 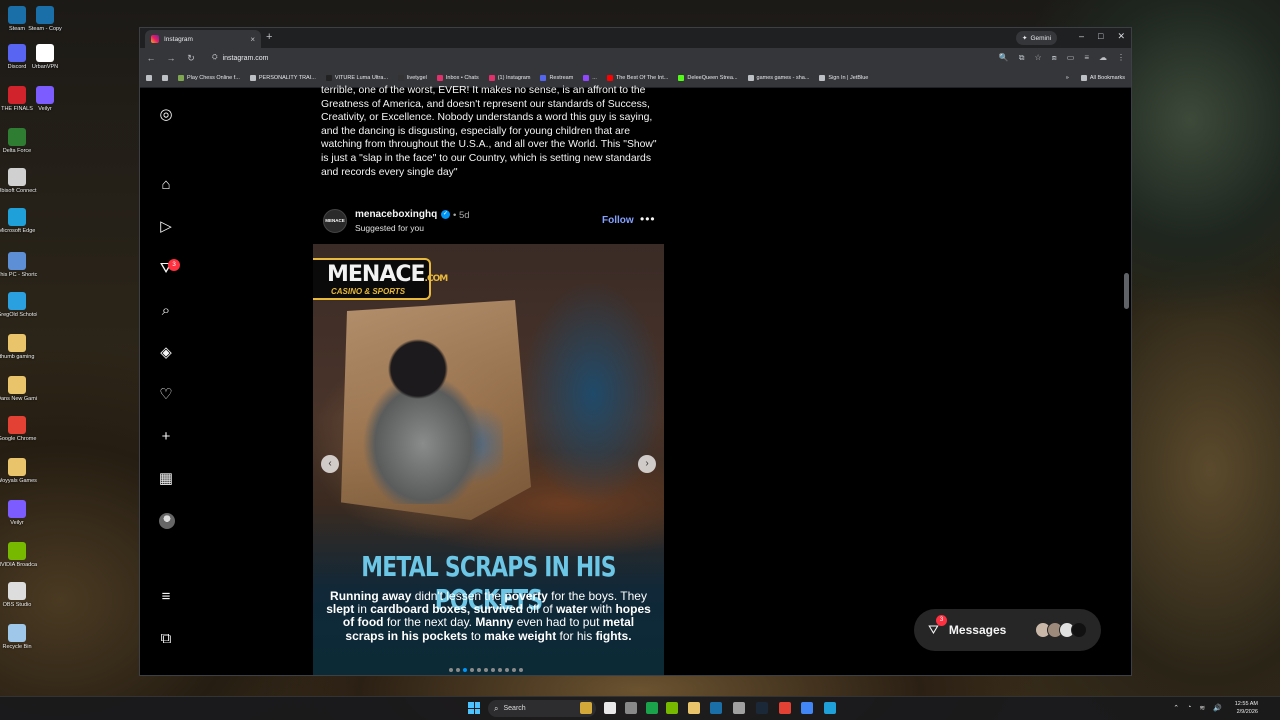 What do you see at coordinates (1202, 708) in the screenshot?
I see `tray-icon: ≋` at bounding box center [1202, 708].